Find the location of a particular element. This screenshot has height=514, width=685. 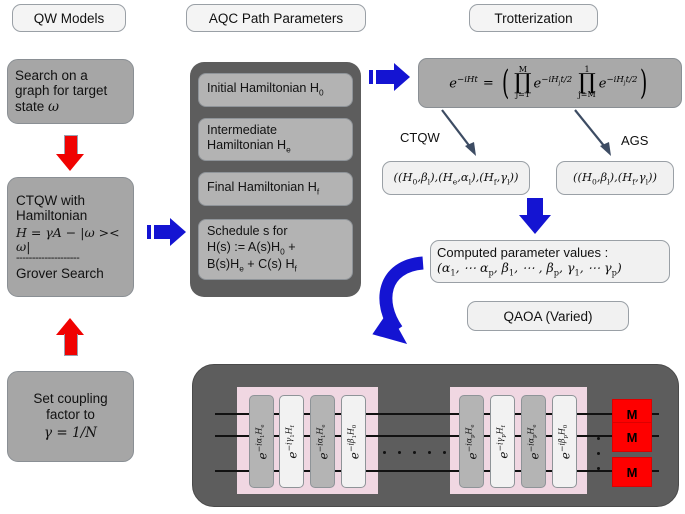

ctqw-parameter-text: ((H0,βl),(He,αl),(Hf,γl)) is located at coordinates (456, 178).